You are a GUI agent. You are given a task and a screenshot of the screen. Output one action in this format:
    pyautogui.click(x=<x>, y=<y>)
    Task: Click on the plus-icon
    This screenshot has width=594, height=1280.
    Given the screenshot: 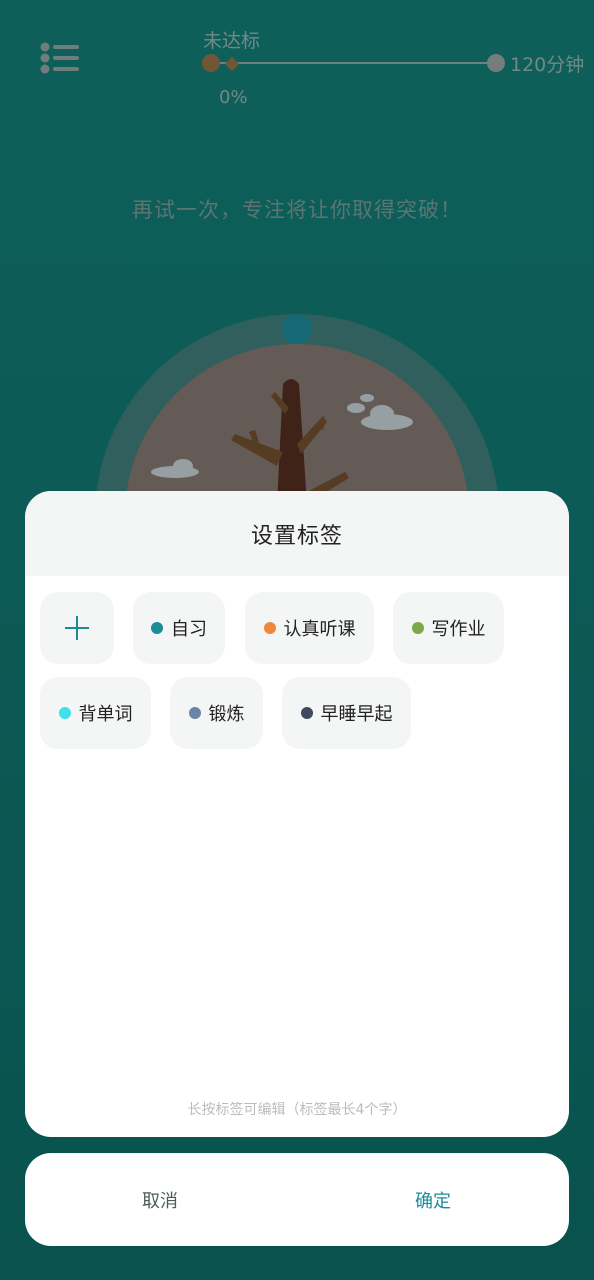 What is the action you would take?
    pyautogui.click(x=77, y=628)
    